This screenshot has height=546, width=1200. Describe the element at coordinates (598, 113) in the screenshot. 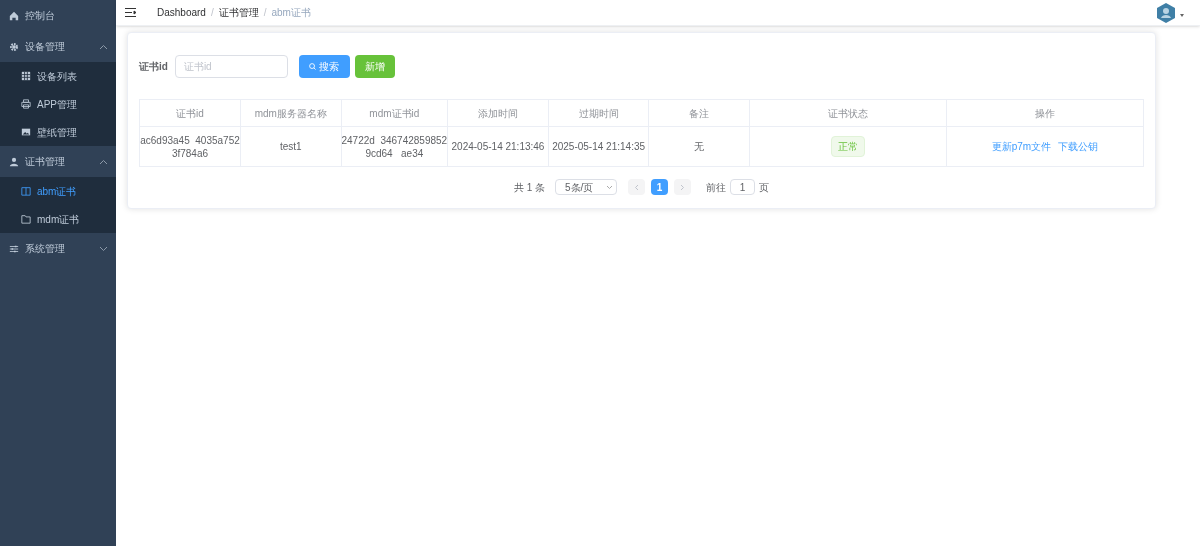

I see `column-header: 过期时间` at that location.